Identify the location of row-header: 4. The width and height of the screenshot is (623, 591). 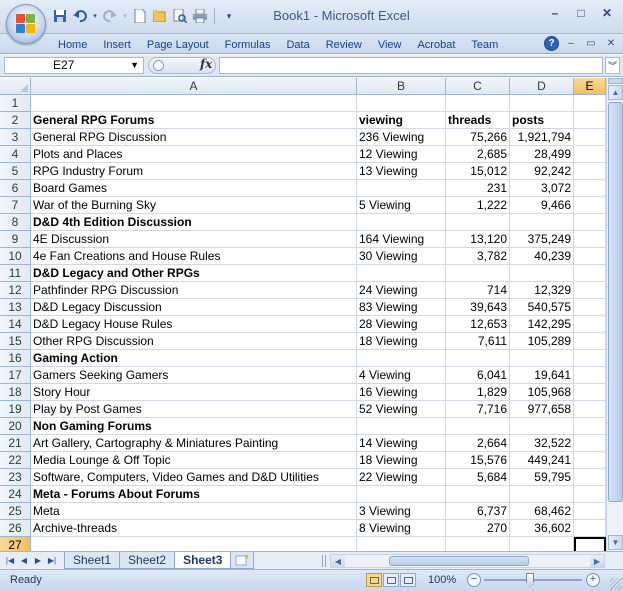
(15, 154).